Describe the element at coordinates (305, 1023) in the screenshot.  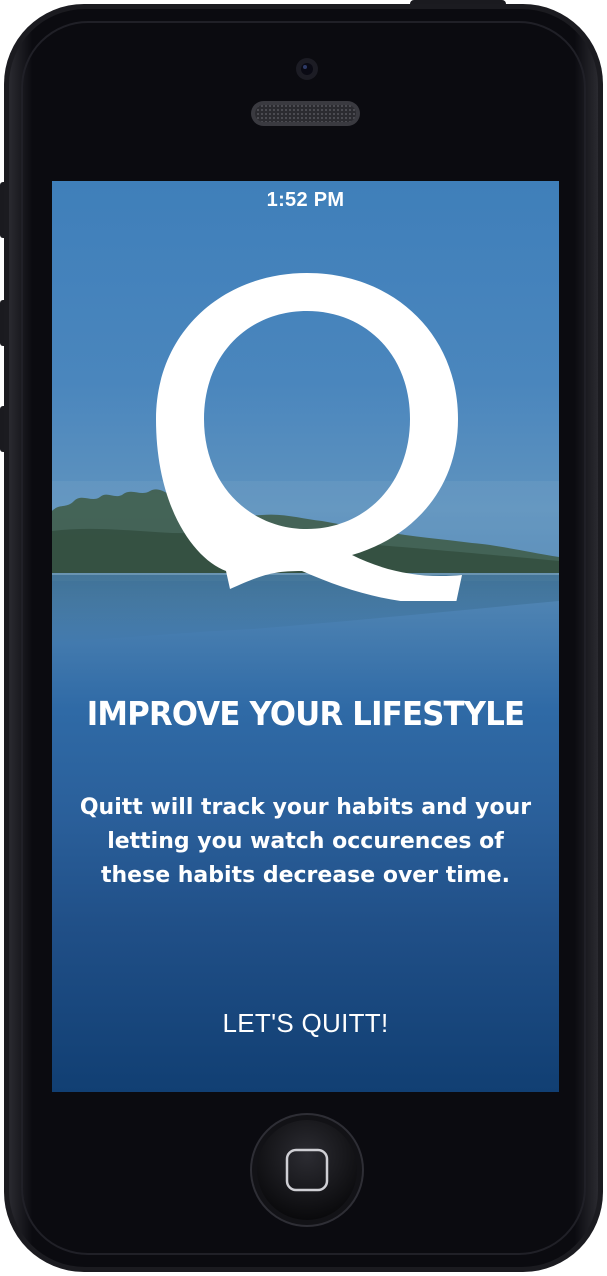
I see `lets-quitt-button: LET'S QUITT!` at that location.